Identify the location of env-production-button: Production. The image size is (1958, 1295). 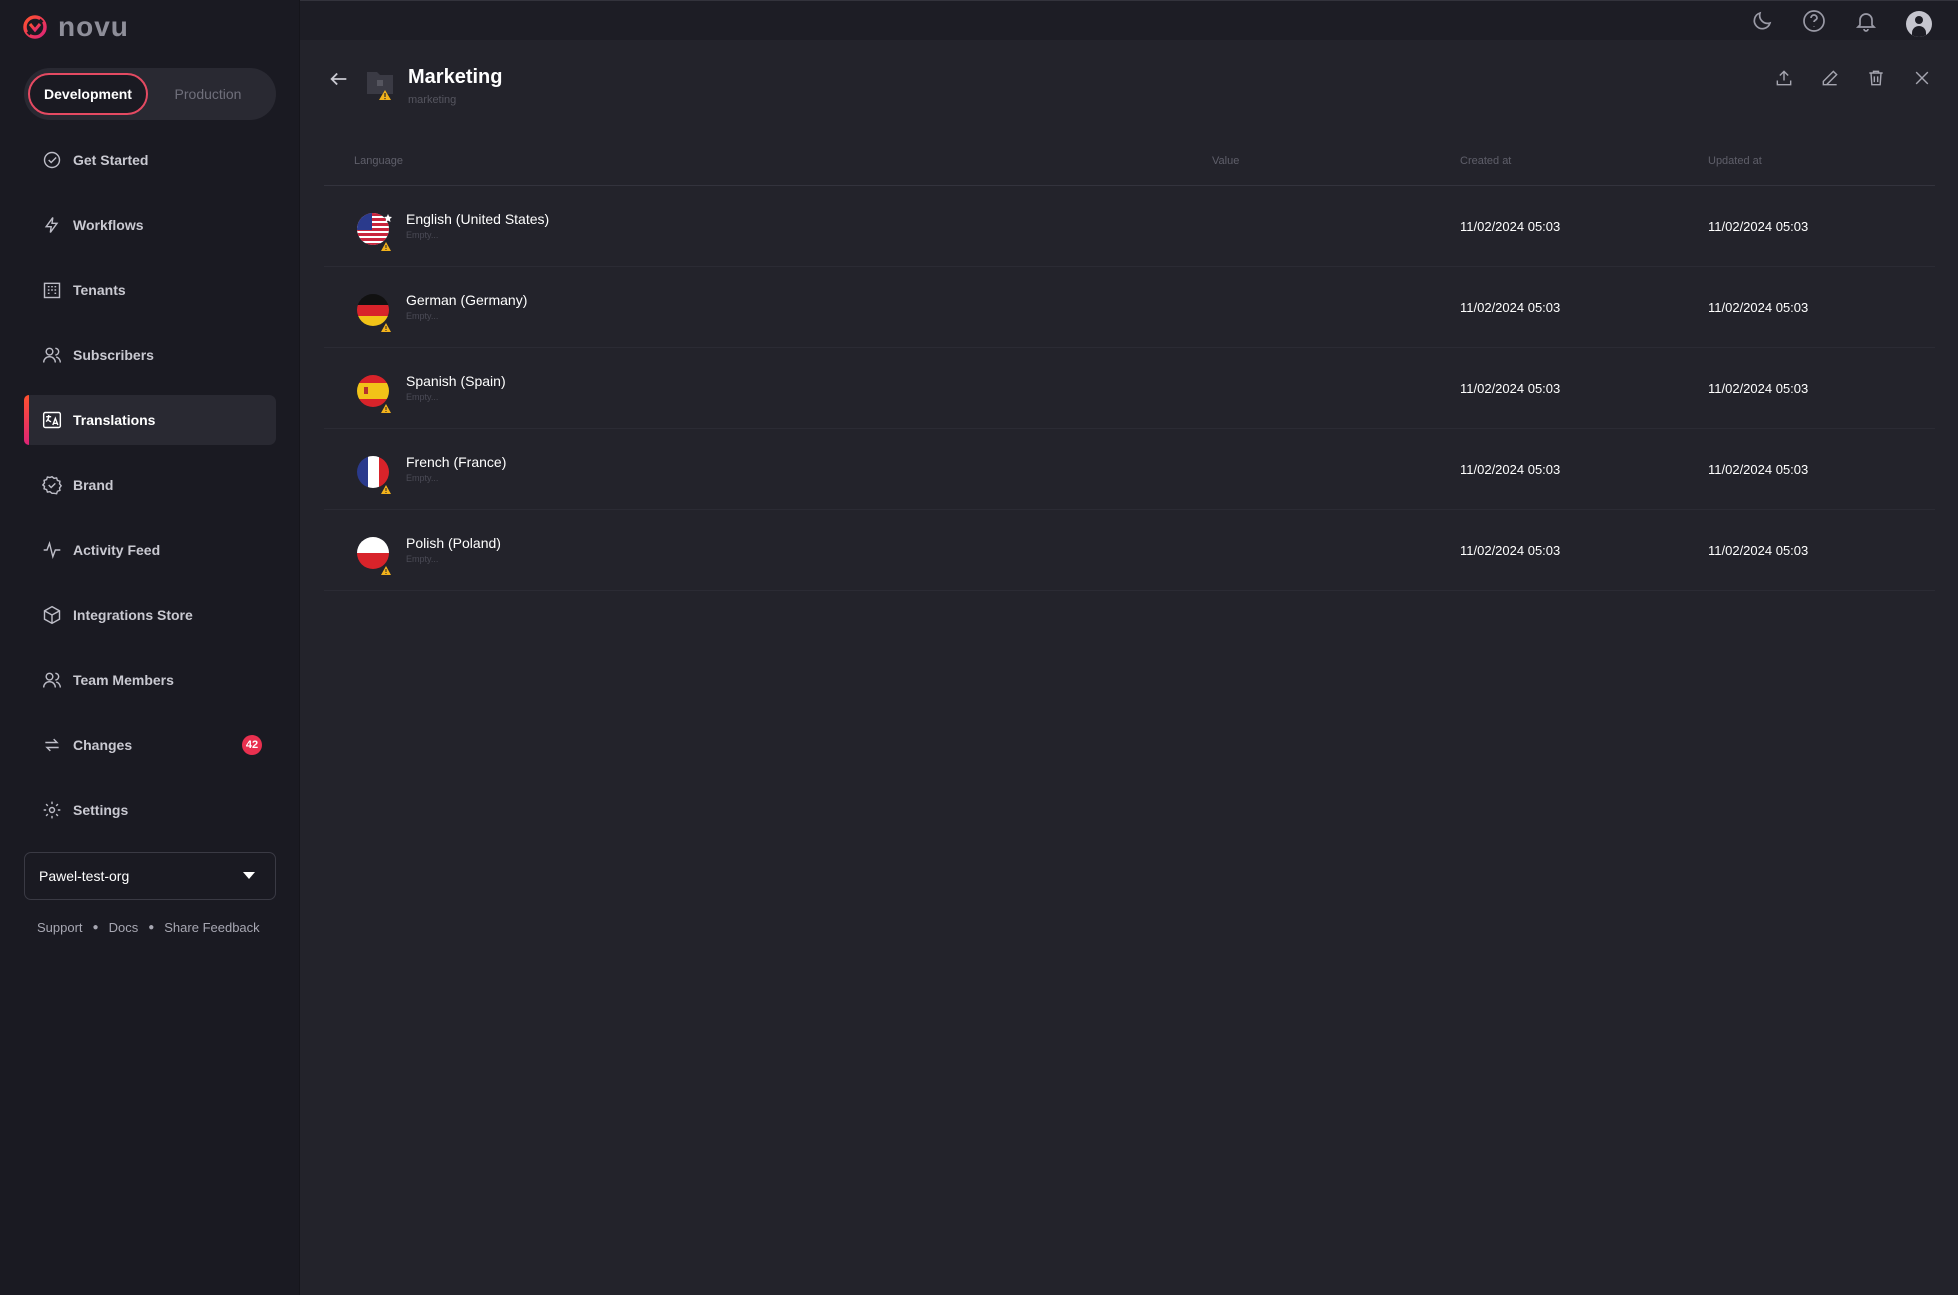
(208, 94).